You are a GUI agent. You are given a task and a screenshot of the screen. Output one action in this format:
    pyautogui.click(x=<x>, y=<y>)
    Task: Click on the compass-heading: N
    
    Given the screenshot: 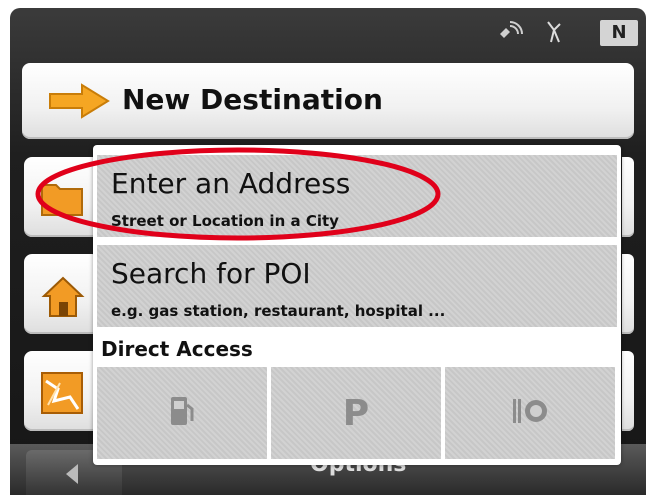 What is the action you would take?
    pyautogui.click(x=619, y=33)
    